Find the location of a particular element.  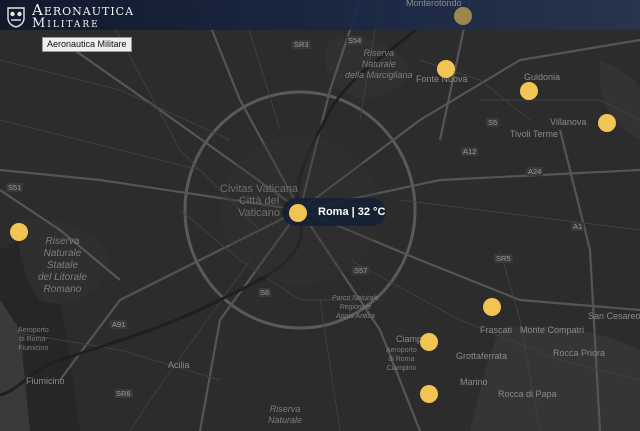

label-parco-appia-text: Parco Naturale Regionale Appia Antica is located at coordinates (355, 307).